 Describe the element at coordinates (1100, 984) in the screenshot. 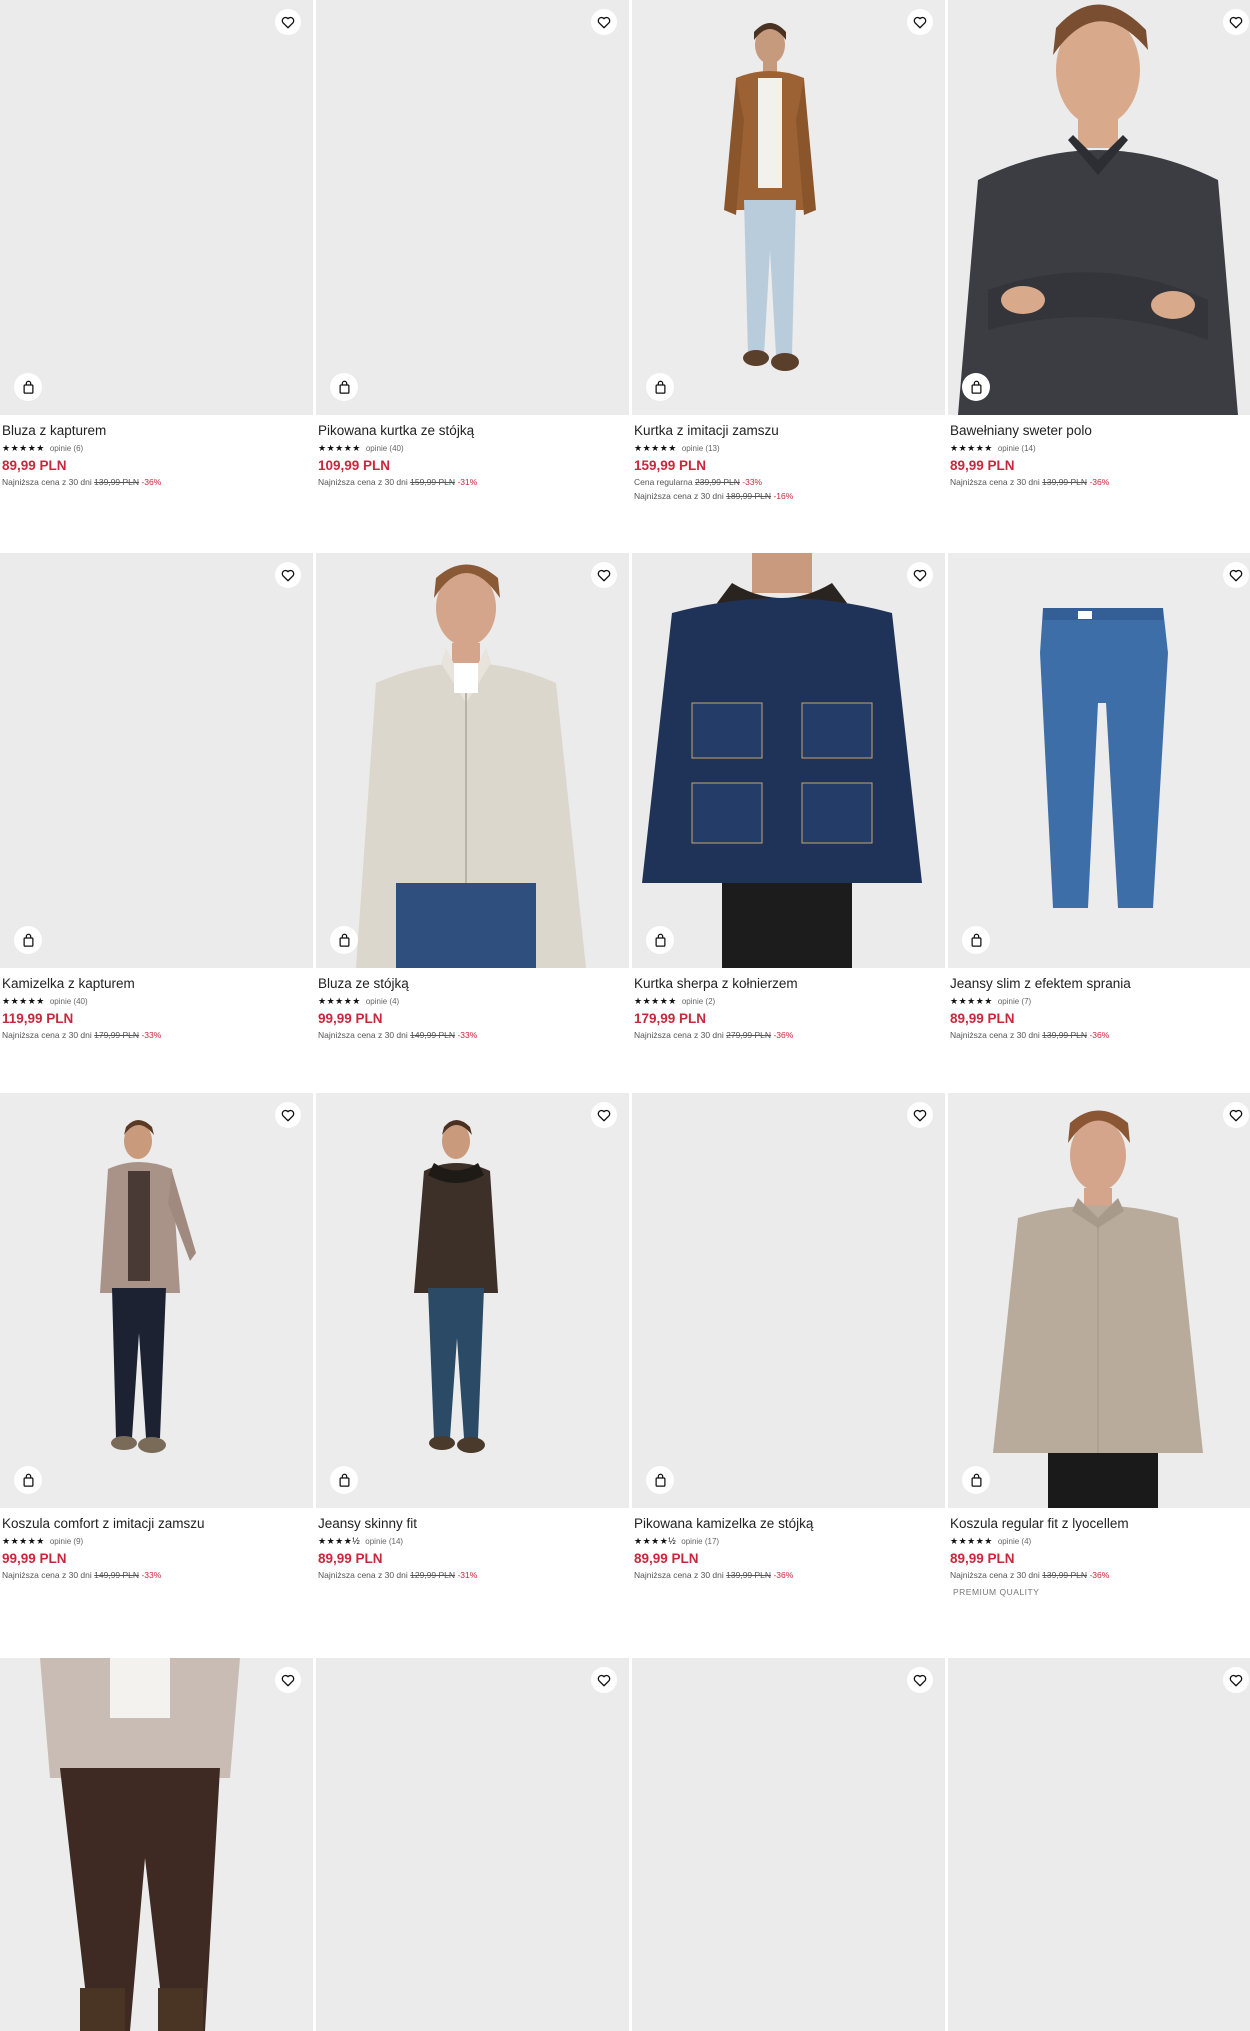

I see `product-name: Jeansy slim z efektem sprania` at that location.